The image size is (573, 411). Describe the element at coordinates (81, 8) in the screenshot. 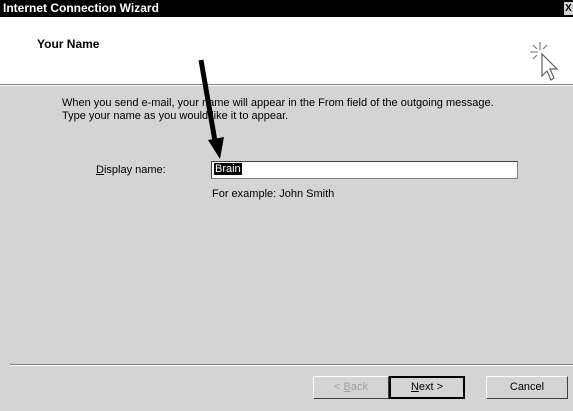

I see `window-title: Internet Connection Wizard` at that location.